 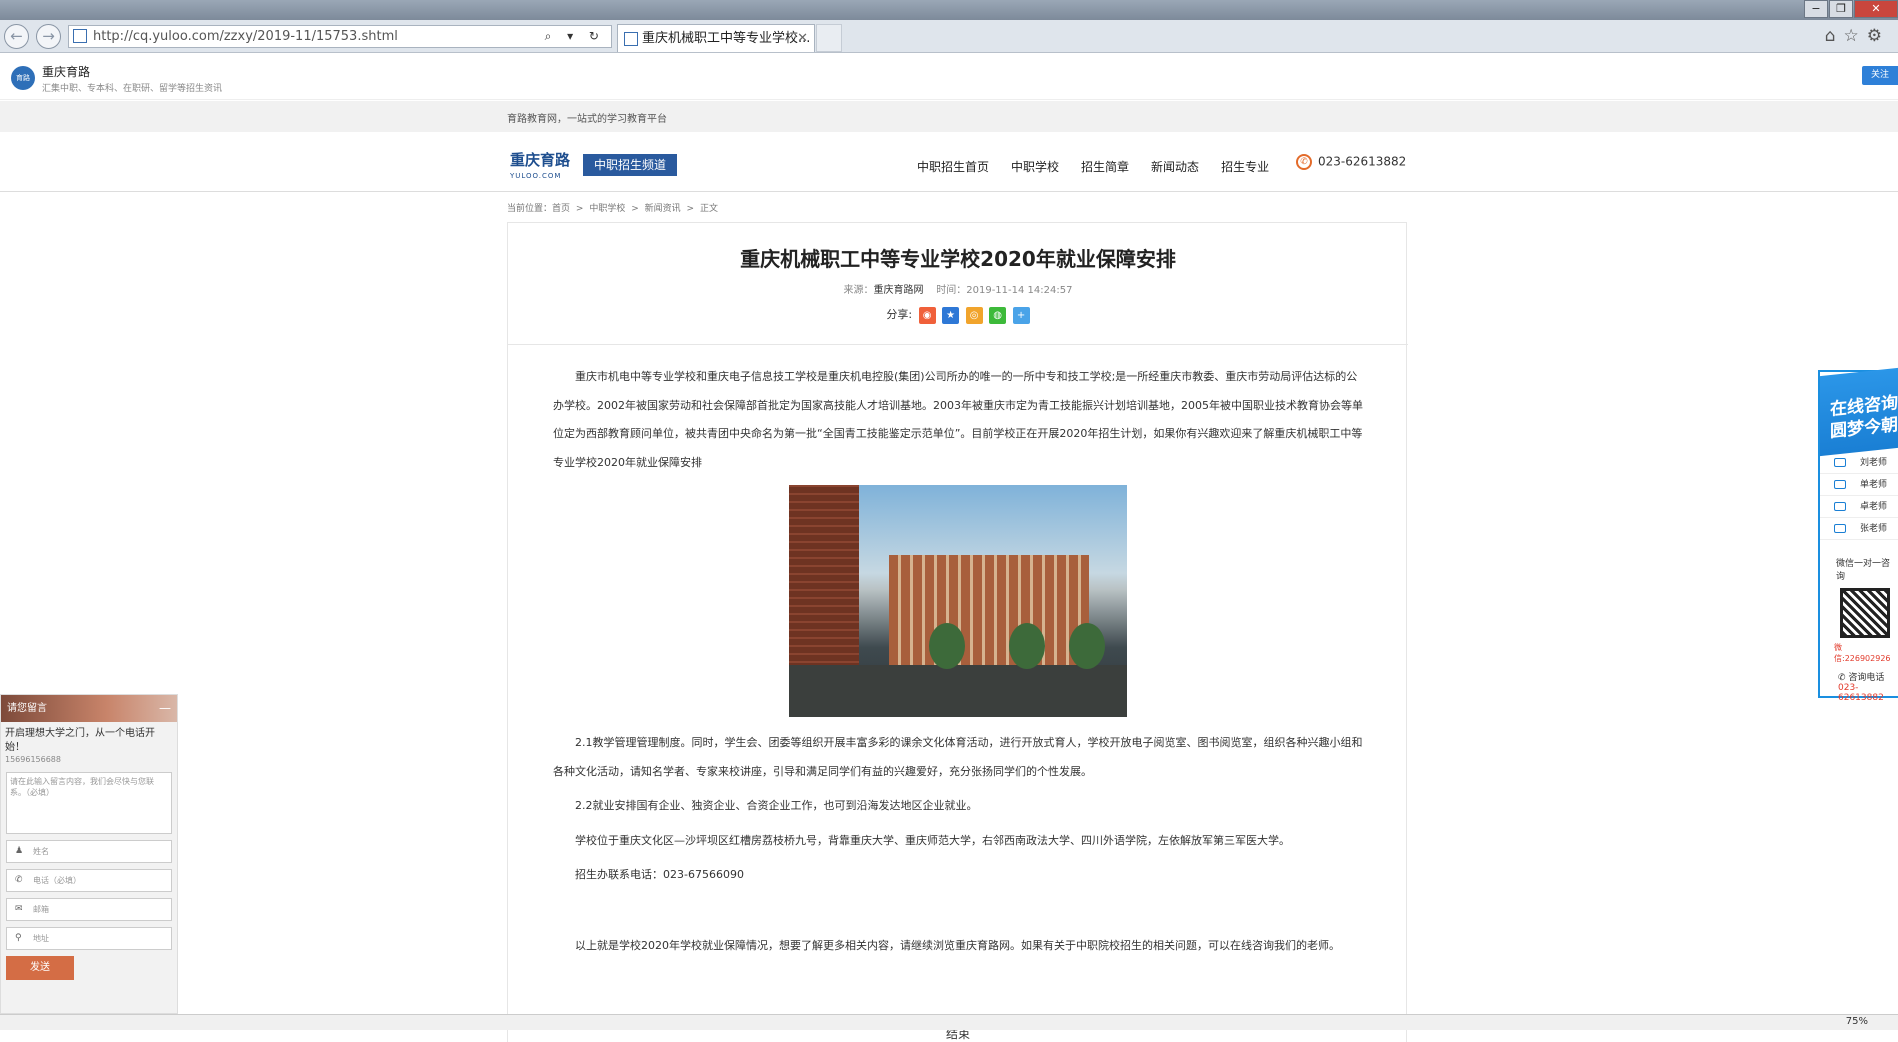 What do you see at coordinates (165, 708) in the screenshot?
I see `minimize-icon: —` at bounding box center [165, 708].